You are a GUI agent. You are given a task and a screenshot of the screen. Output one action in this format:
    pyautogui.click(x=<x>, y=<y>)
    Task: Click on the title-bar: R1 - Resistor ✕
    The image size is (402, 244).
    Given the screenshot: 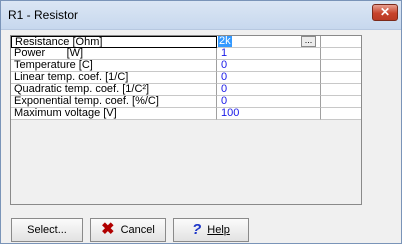 What is the action you would take?
    pyautogui.click(x=201, y=15)
    